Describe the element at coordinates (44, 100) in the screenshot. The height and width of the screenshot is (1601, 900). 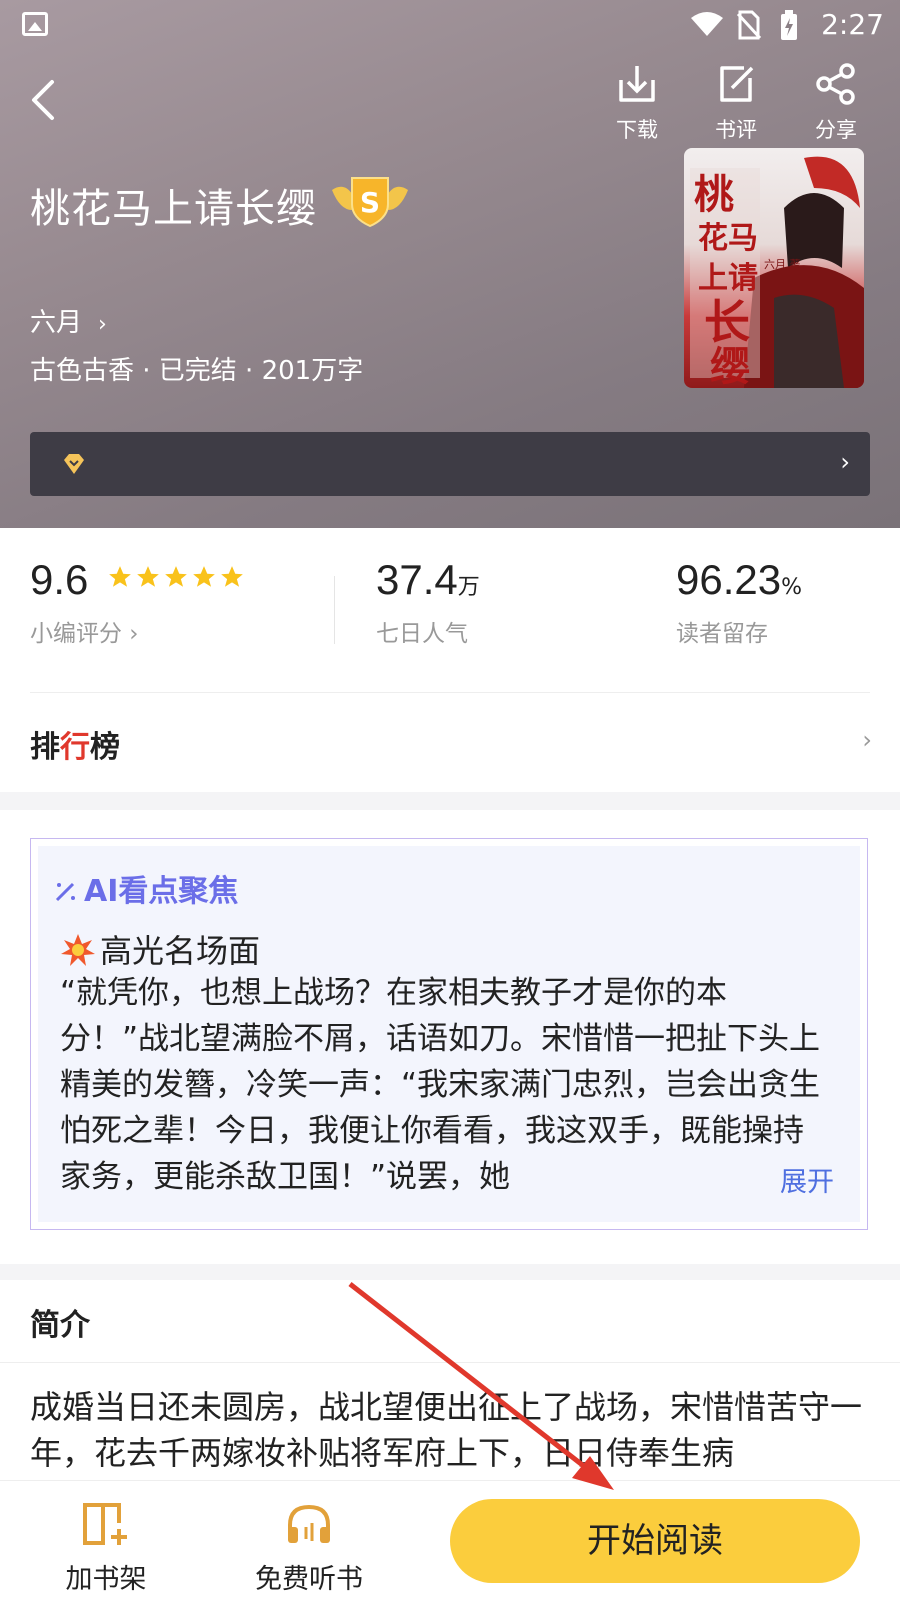
I see `back-arrow-icon` at that location.